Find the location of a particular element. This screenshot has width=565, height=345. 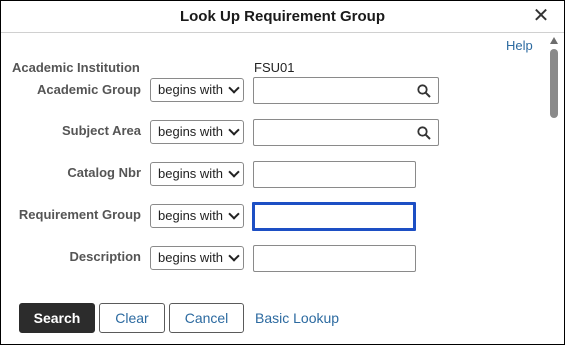

catalog-nbr-input-wrapper is located at coordinates (334, 174).